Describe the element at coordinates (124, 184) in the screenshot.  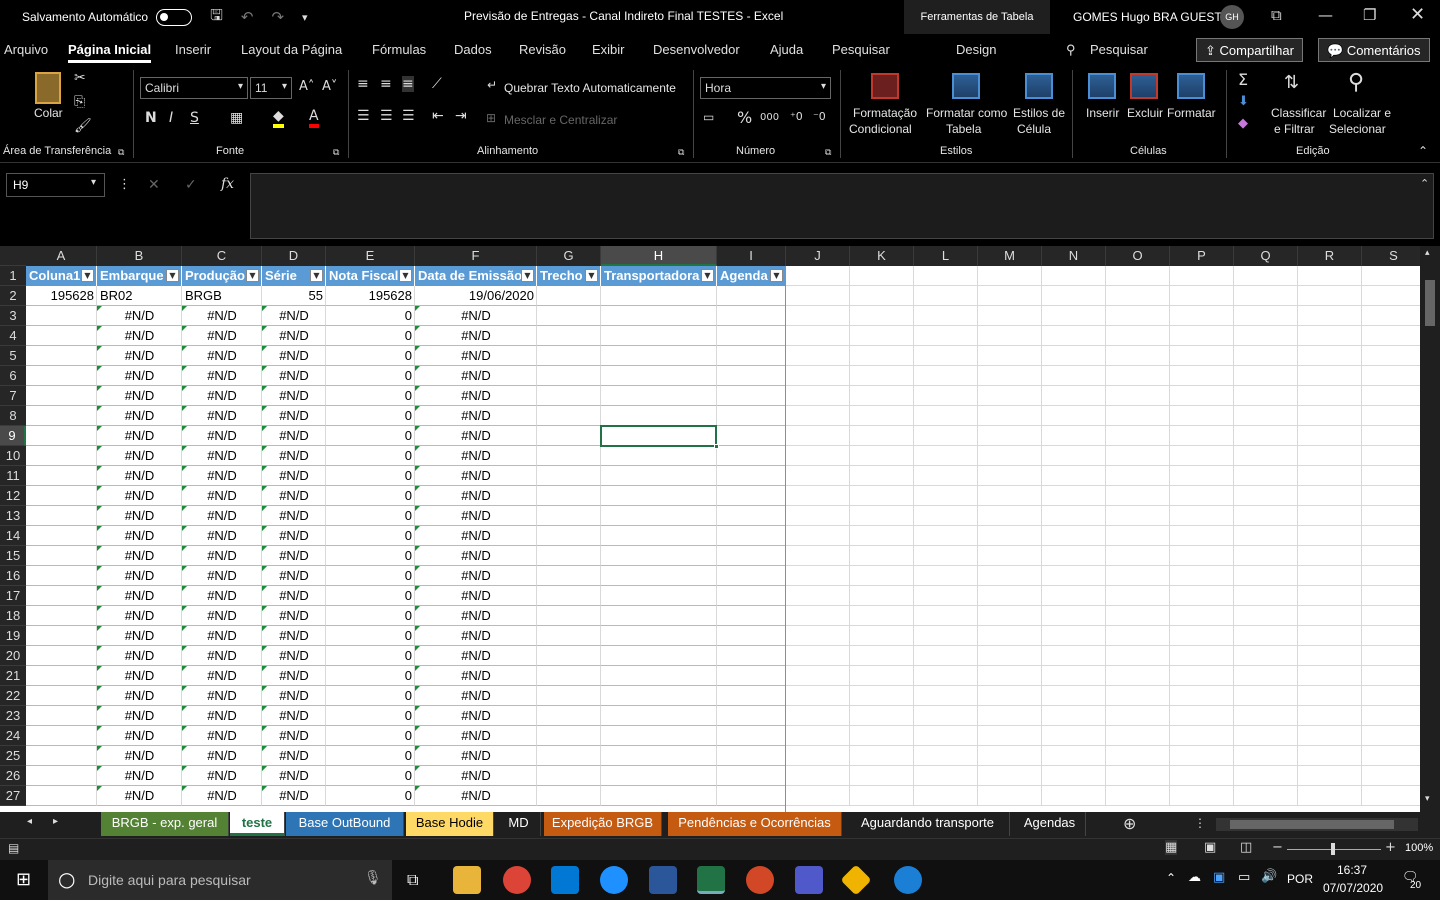
I see `more-icon: ⋮` at that location.